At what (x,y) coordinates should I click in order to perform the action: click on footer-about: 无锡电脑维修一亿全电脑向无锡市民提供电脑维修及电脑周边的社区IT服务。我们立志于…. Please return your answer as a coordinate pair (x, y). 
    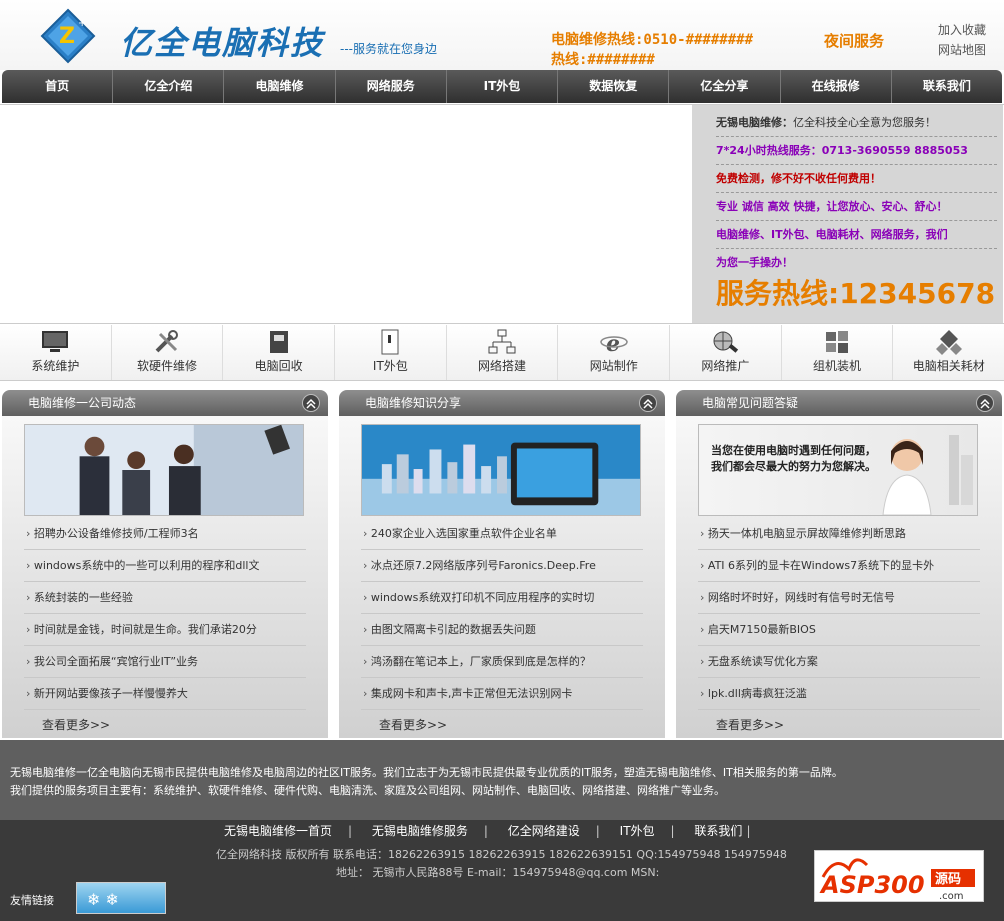
    Looking at the image, I should click on (502, 780).